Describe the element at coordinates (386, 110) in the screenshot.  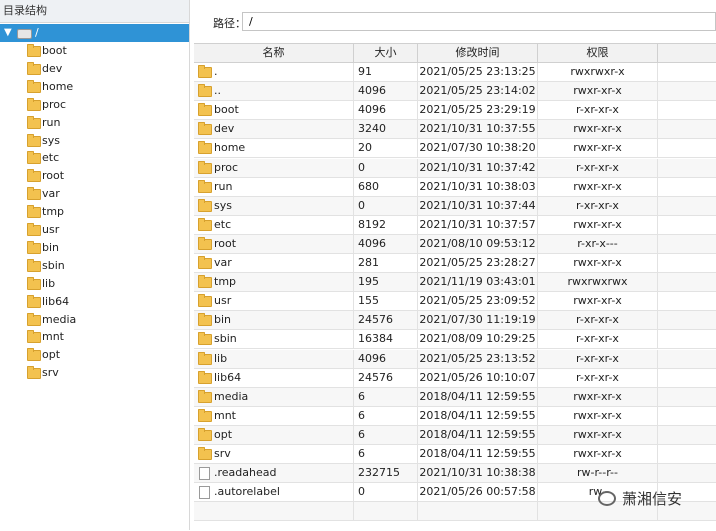
I see `cell-size: 4096` at that location.